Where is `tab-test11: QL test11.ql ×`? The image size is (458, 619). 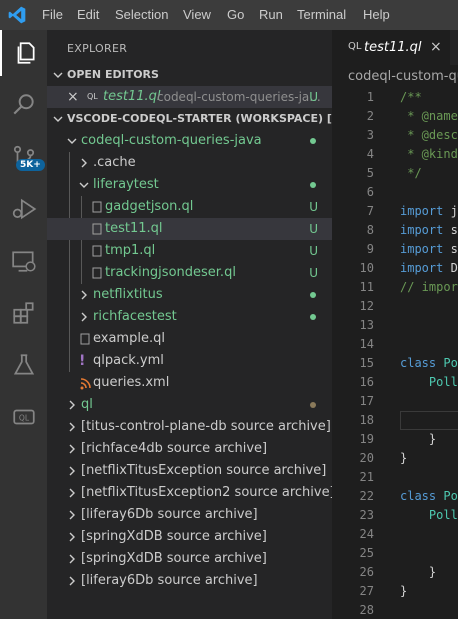
tab-test11: QL test11.ql × is located at coordinates (391, 47).